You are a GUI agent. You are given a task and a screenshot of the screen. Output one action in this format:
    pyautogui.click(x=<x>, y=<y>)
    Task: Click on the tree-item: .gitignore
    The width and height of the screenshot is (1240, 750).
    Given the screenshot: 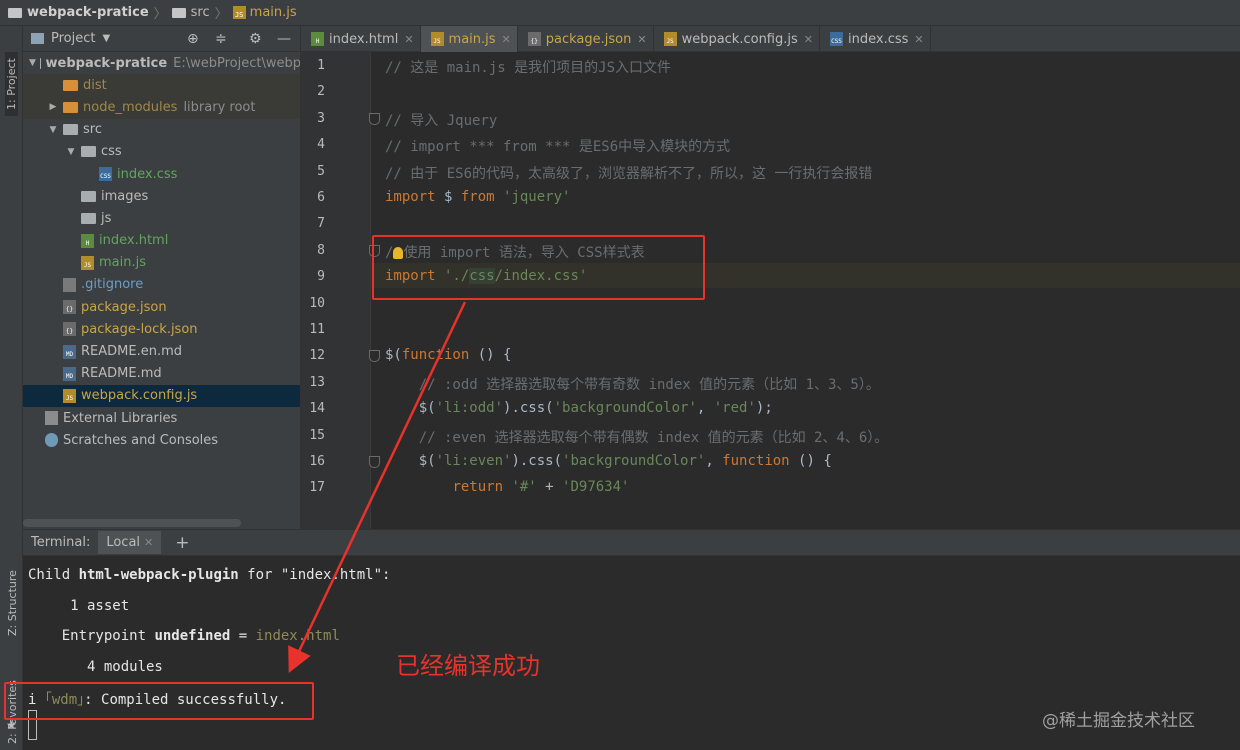 What is the action you would take?
    pyautogui.click(x=161, y=285)
    